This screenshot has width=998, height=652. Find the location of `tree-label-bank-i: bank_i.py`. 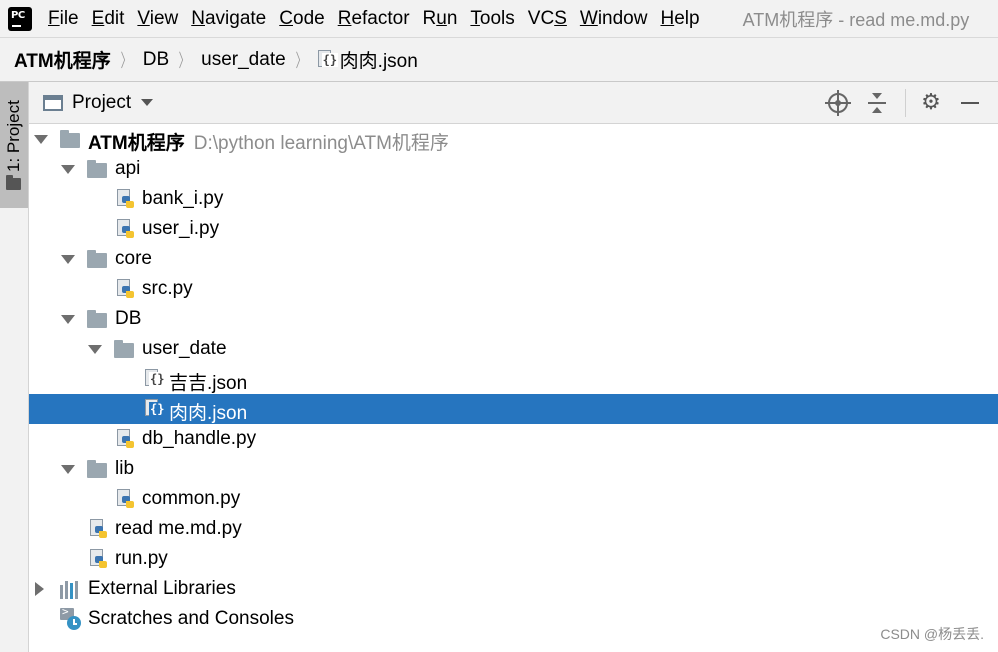

tree-label-bank-i: bank_i.py is located at coordinates (183, 198).